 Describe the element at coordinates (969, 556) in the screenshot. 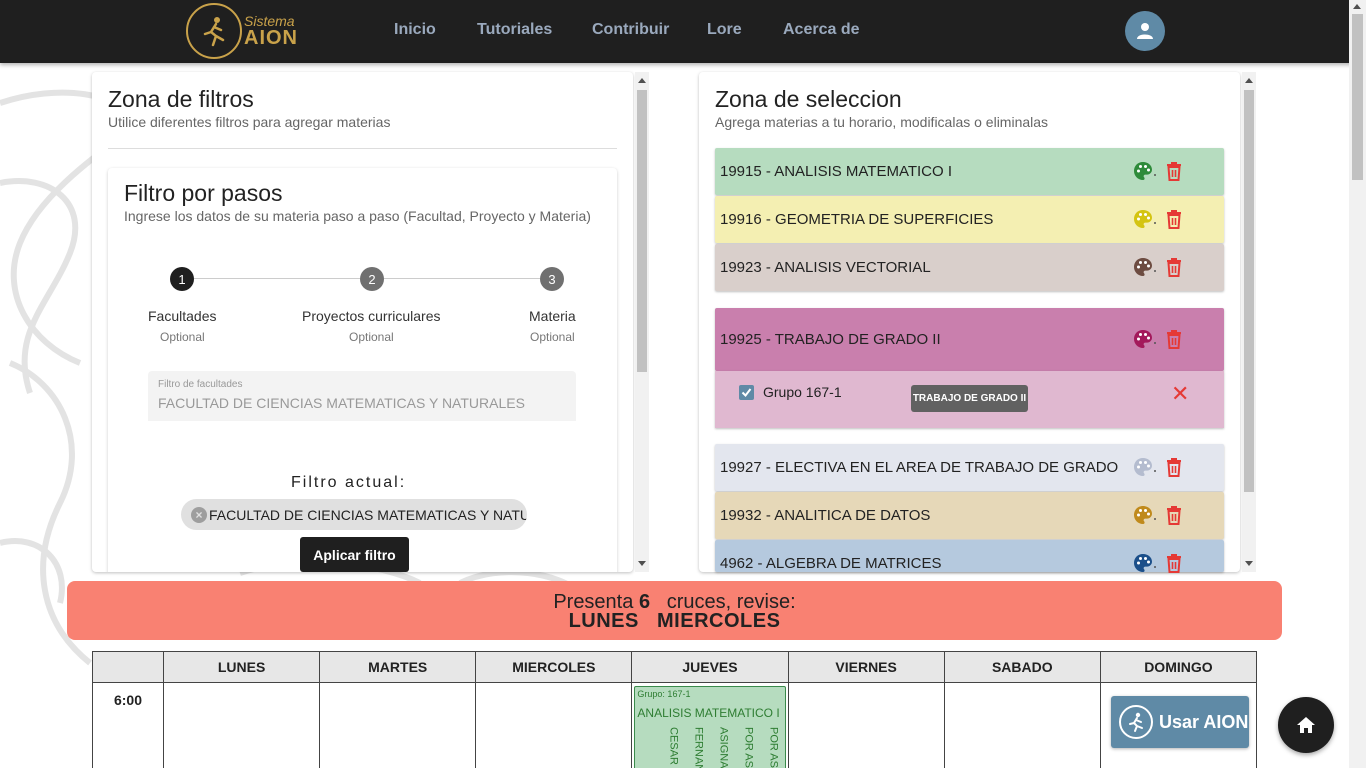

I see `subject-row: 4962 - ALGEBRA DE MATRICES` at that location.